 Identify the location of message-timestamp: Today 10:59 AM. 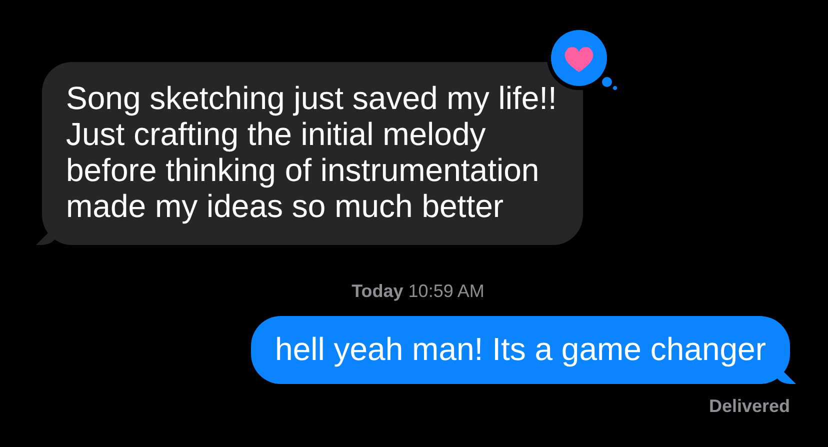
(418, 291).